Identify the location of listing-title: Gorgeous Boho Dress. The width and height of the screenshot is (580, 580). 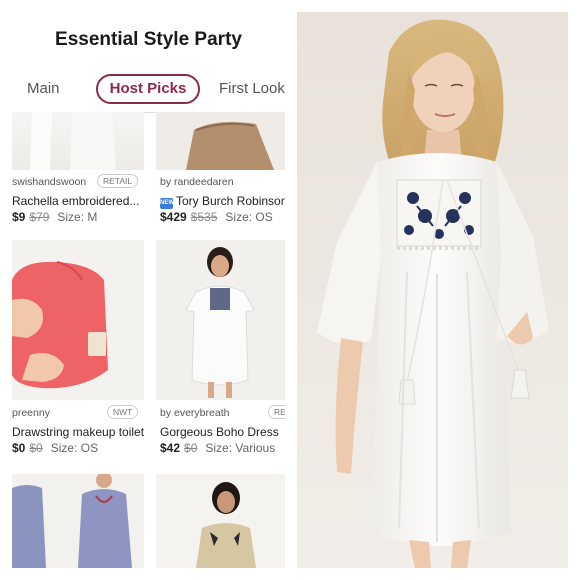
(219, 432).